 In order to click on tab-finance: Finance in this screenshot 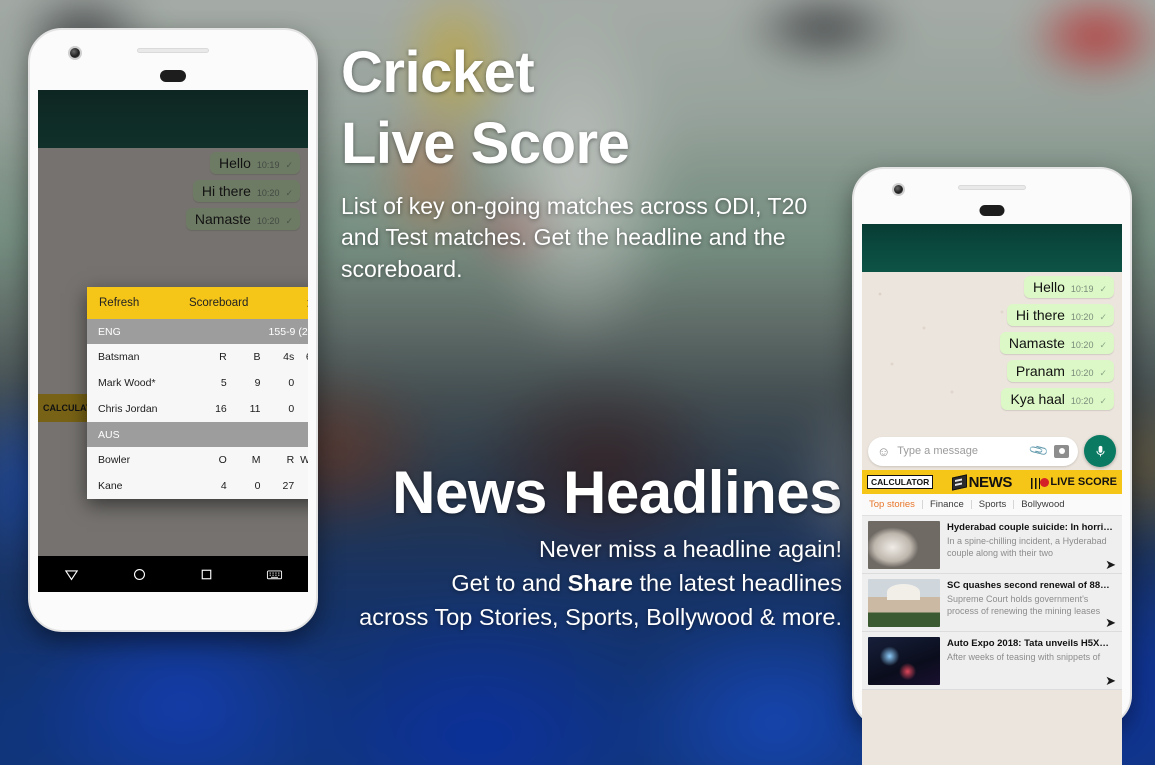, I will do `click(947, 505)`.